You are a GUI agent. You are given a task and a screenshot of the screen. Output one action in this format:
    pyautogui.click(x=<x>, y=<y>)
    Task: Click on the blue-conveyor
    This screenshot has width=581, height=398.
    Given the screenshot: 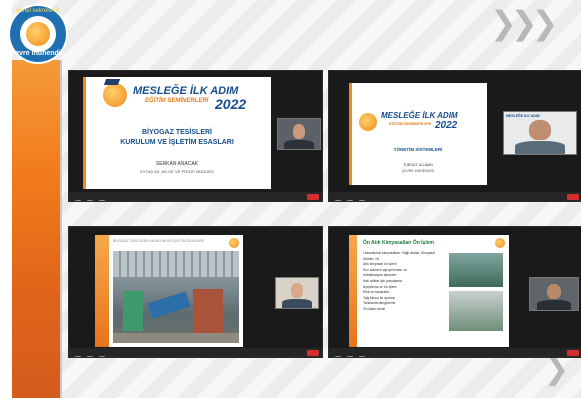 What is the action you would take?
    pyautogui.click(x=169, y=305)
    